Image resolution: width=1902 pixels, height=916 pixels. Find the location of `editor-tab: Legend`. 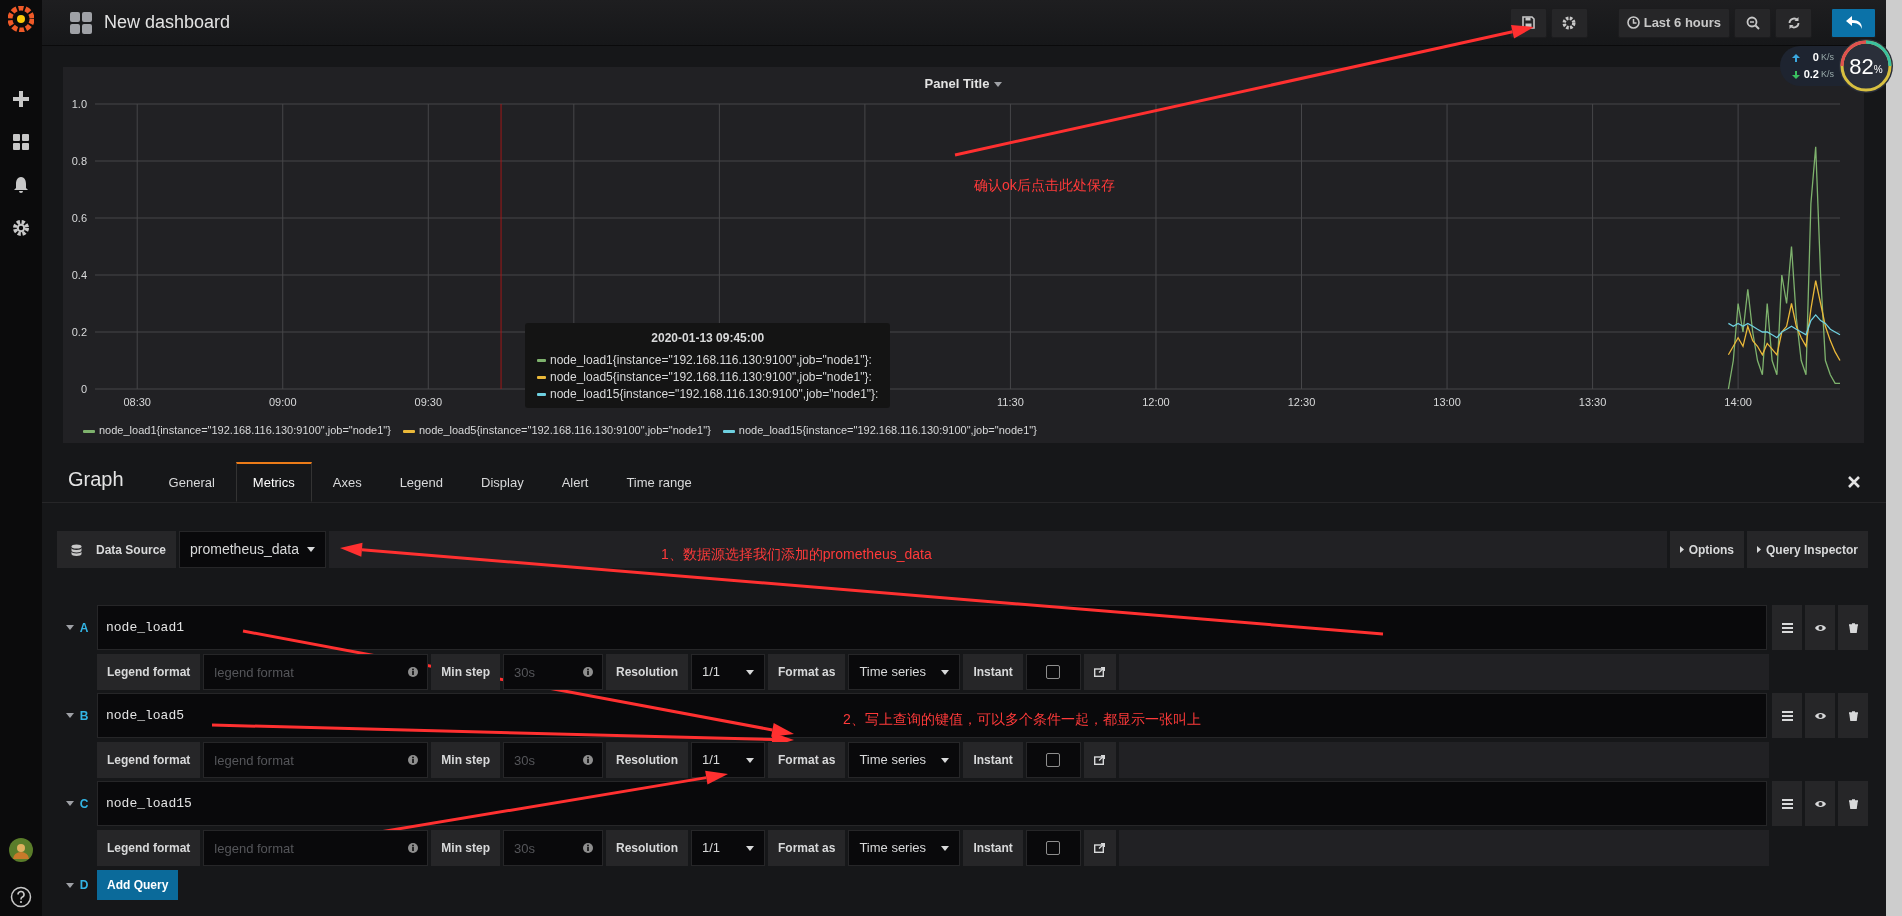

editor-tab: Legend is located at coordinates (421, 482).